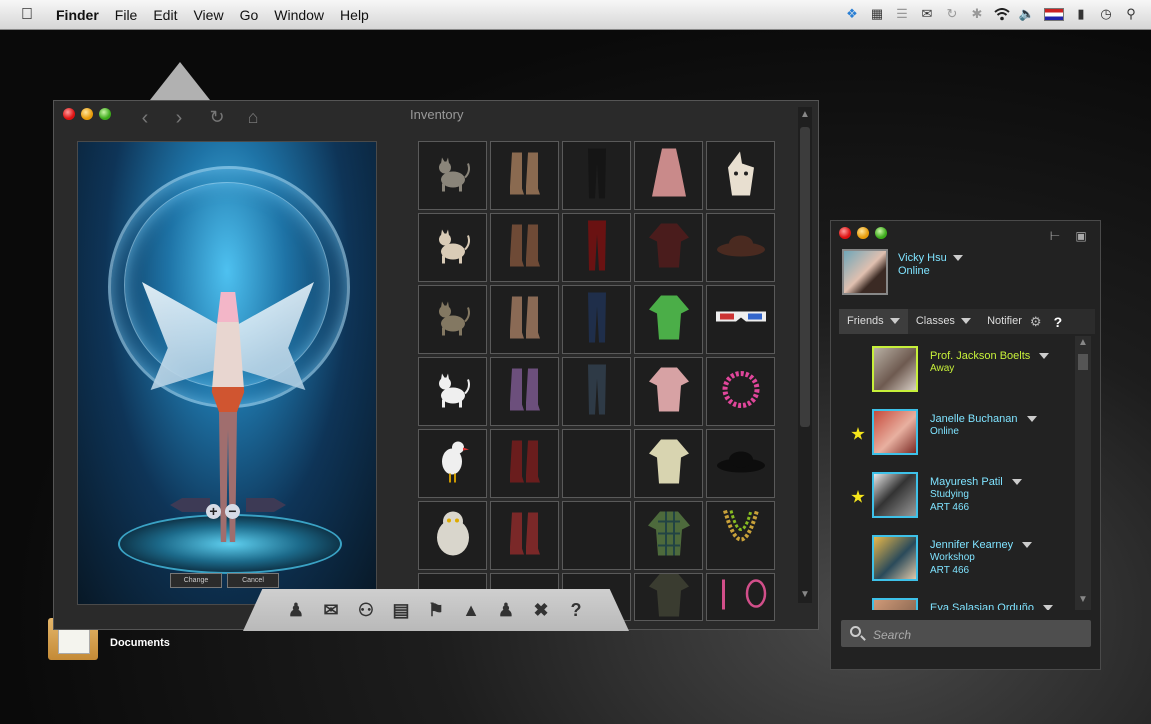  Describe the element at coordinates (576, 610) in the screenshot. I see `help-icon: ?` at that location.